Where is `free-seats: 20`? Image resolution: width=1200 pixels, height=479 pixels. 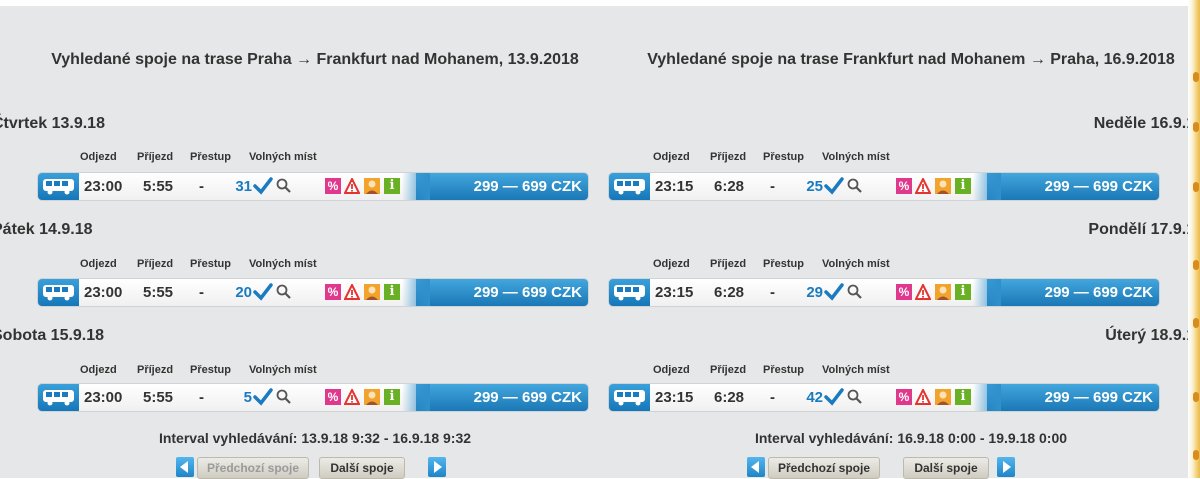 free-seats: 20 is located at coordinates (243, 292).